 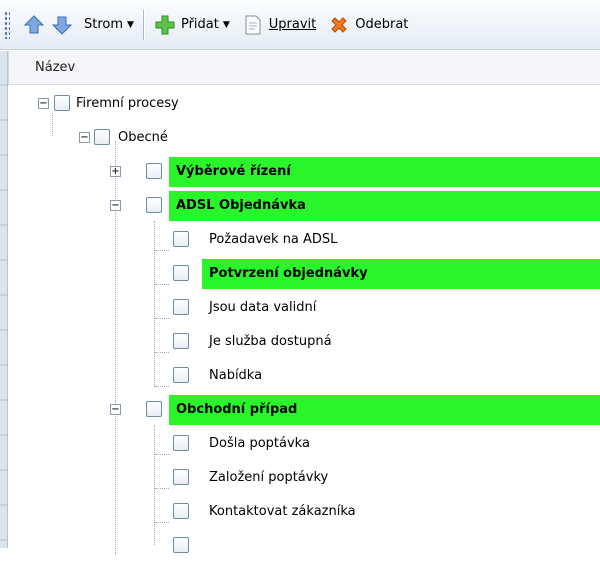 I want to click on move-down-button, so click(x=62, y=25).